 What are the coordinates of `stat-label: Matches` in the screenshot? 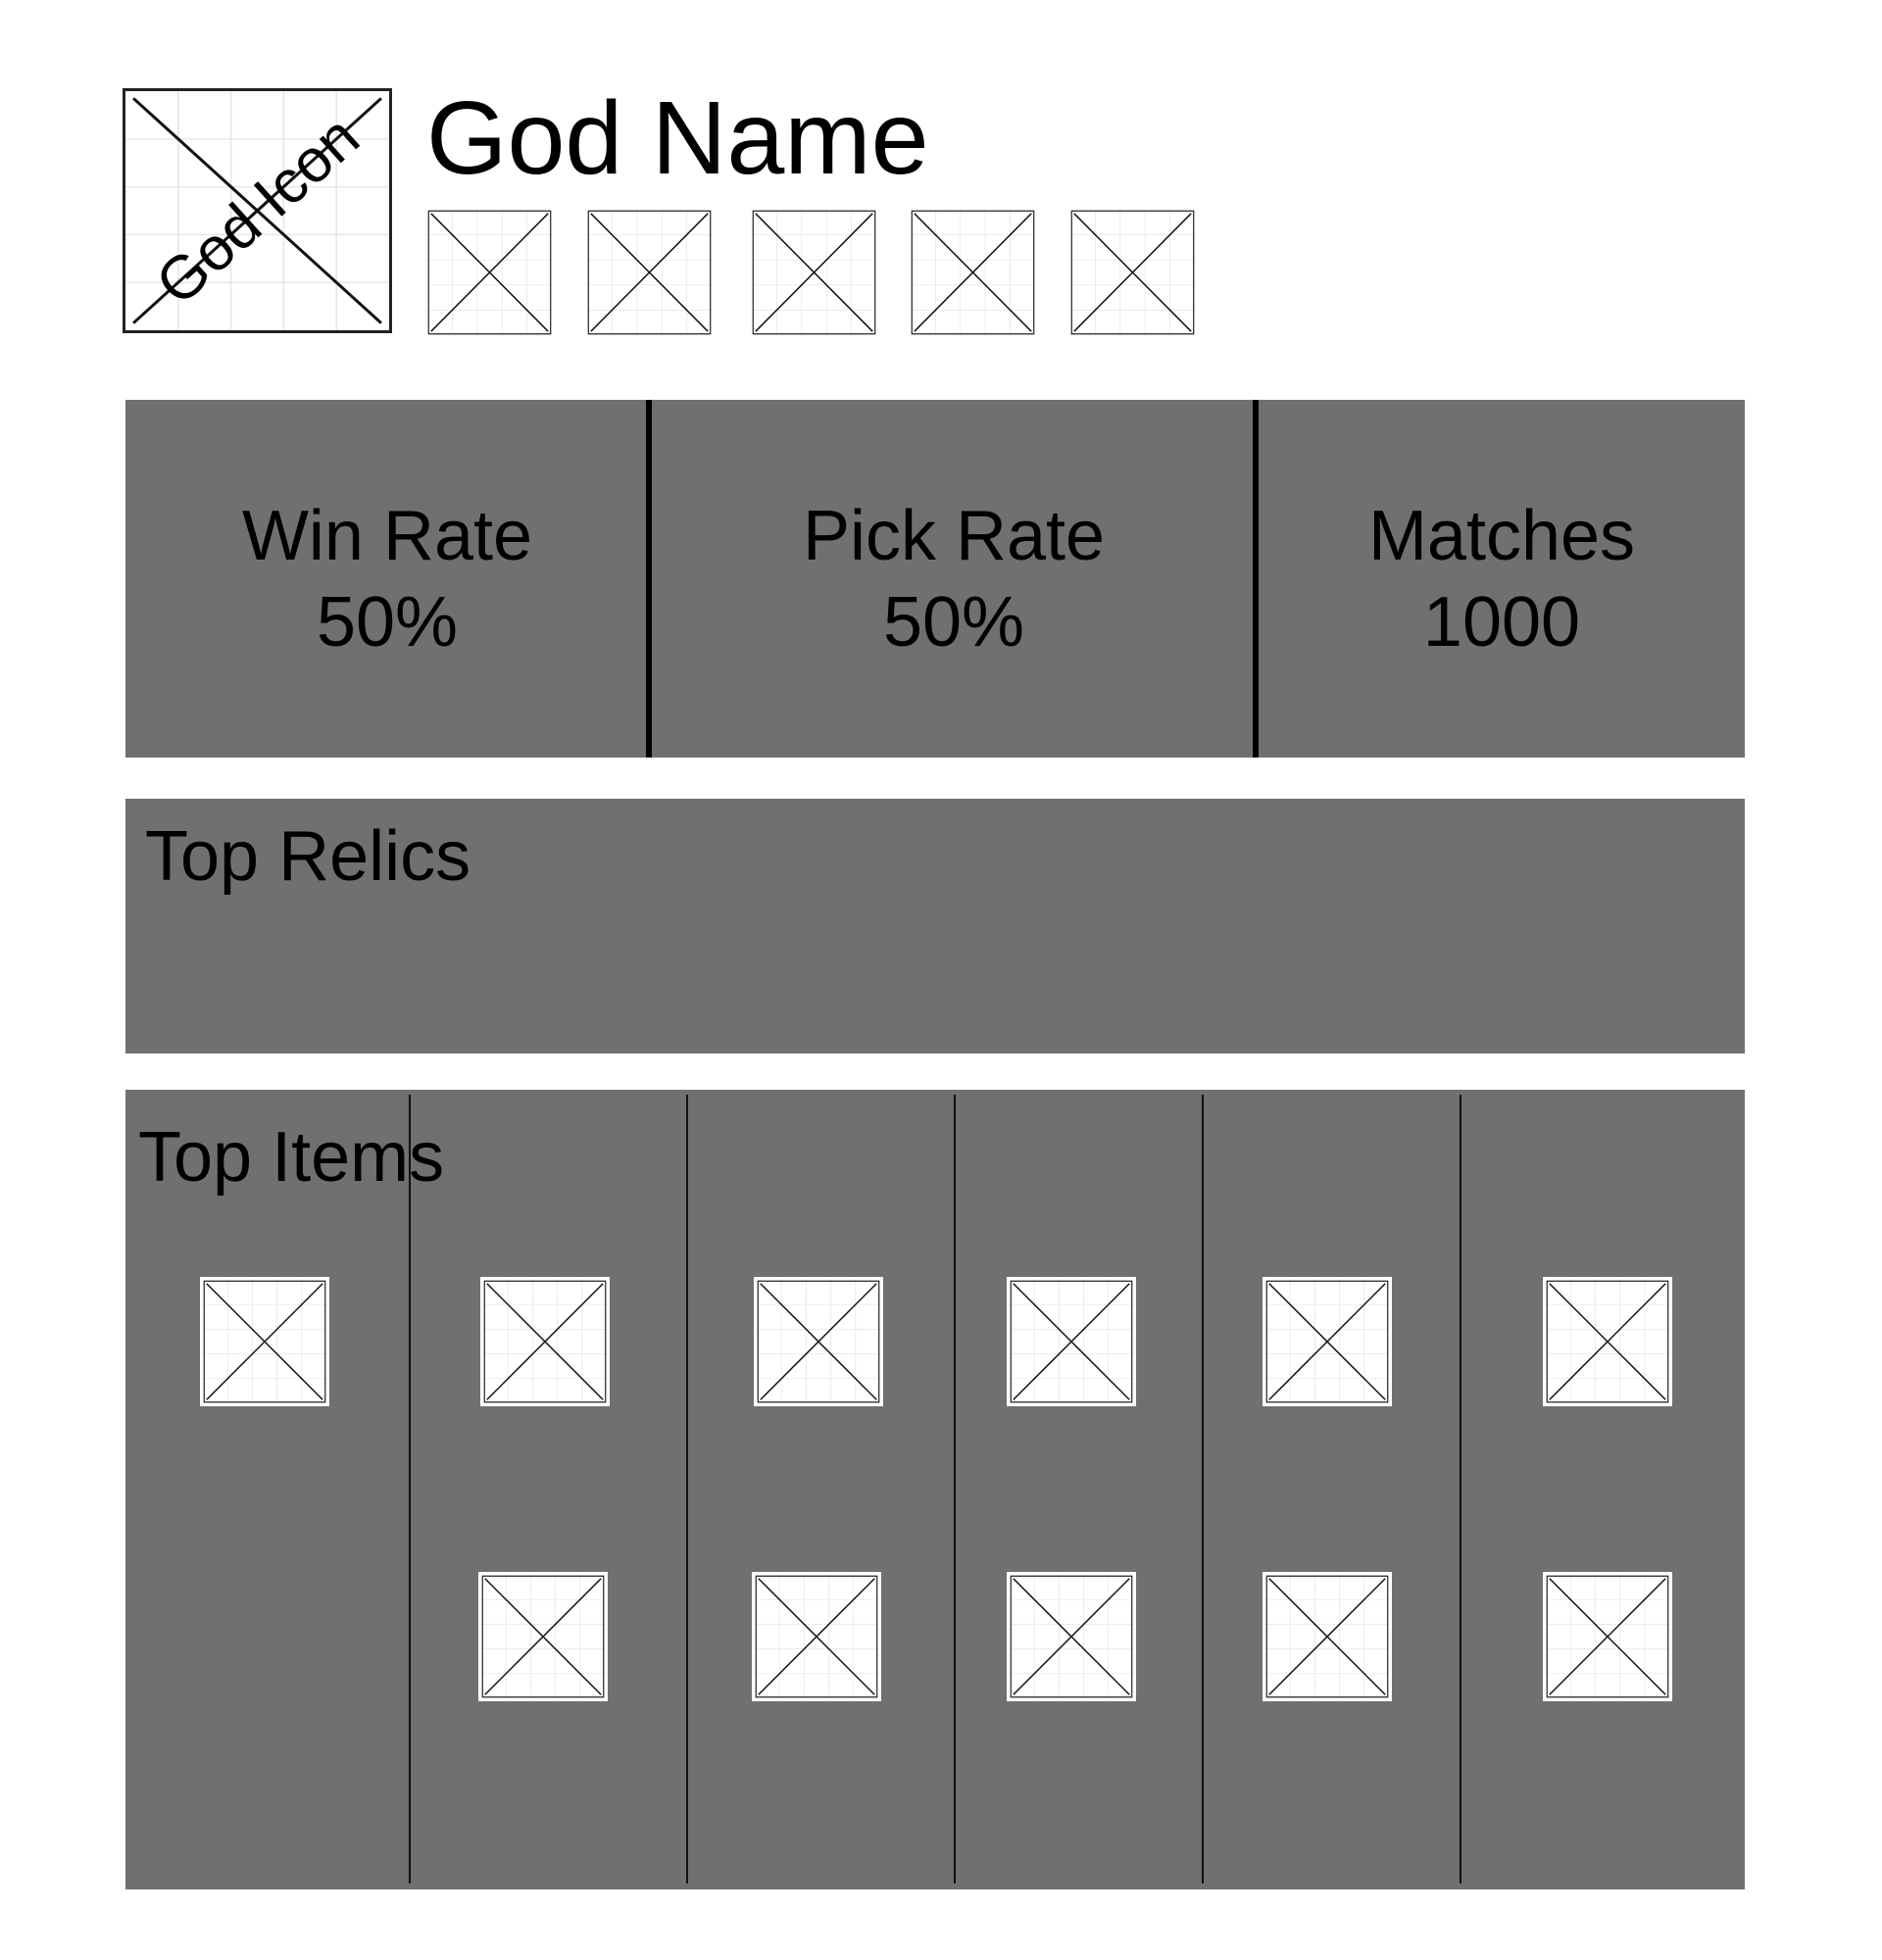 It's located at (1502, 535).